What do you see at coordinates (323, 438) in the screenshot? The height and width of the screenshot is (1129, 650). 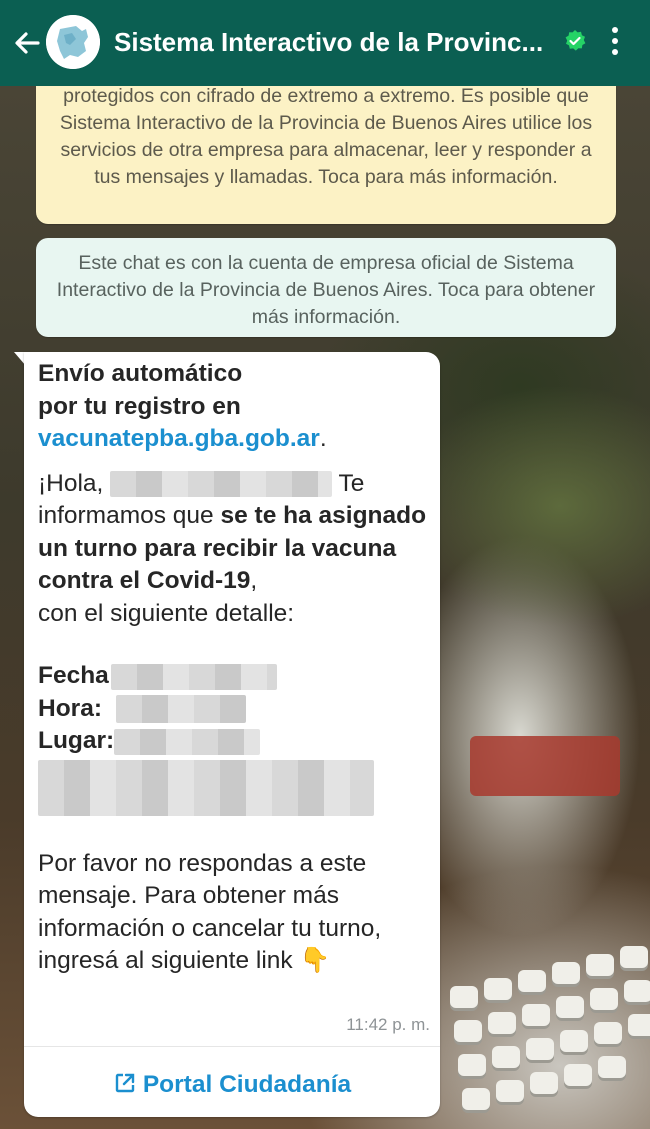 I see `link-suffix: .` at bounding box center [323, 438].